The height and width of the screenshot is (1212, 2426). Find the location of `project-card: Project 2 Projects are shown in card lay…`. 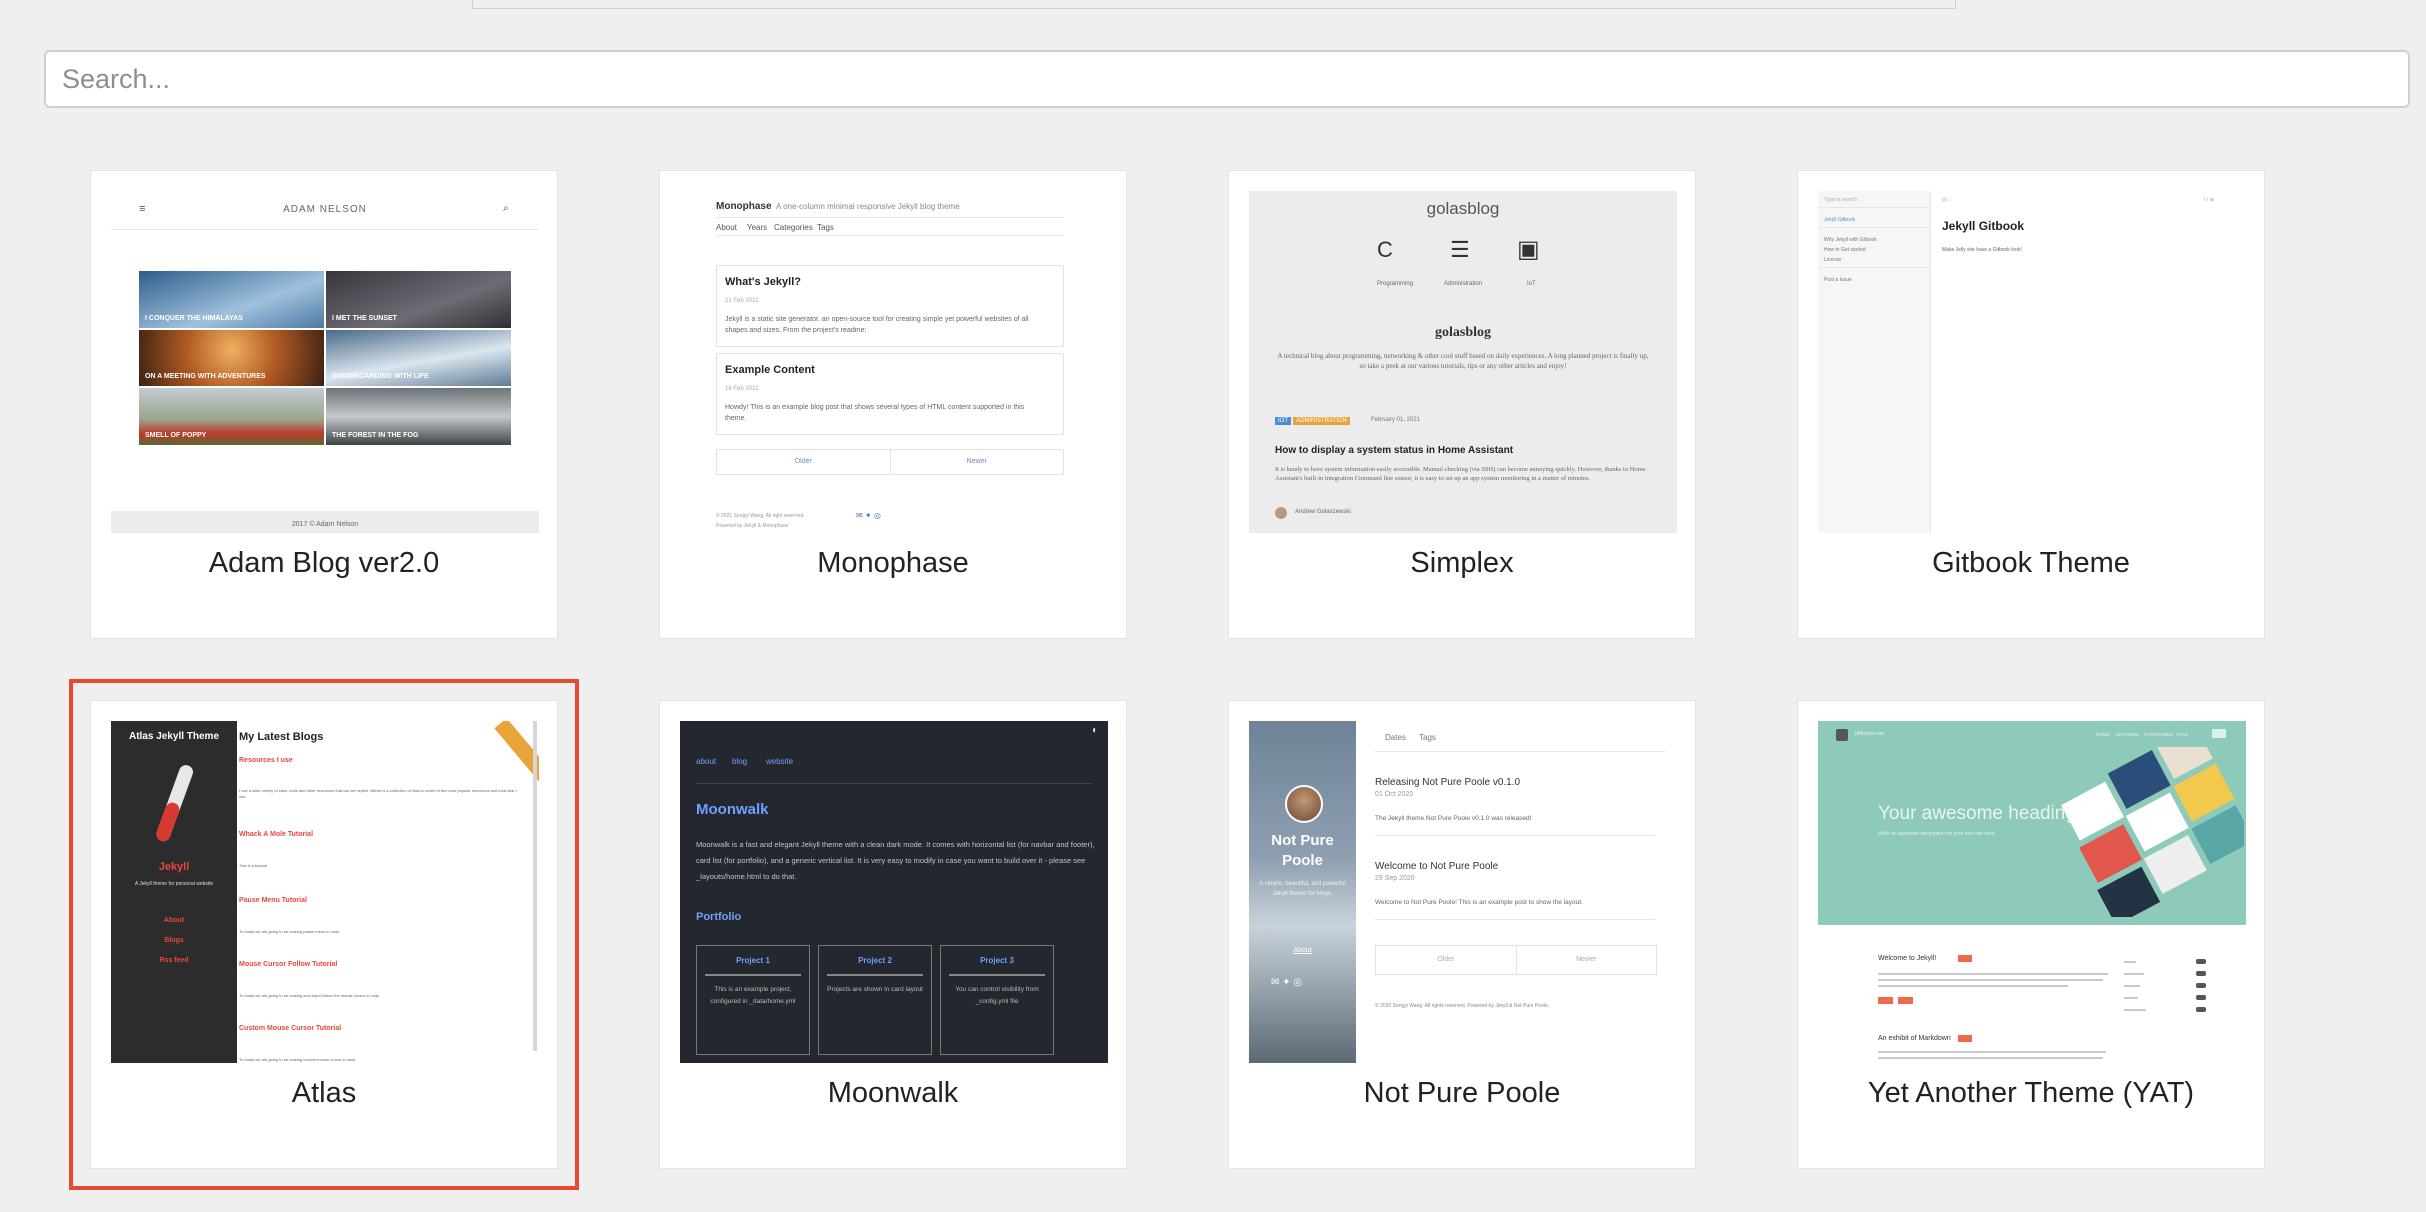

project-card: Project 2 Projects are shown in card lay… is located at coordinates (875, 1000).